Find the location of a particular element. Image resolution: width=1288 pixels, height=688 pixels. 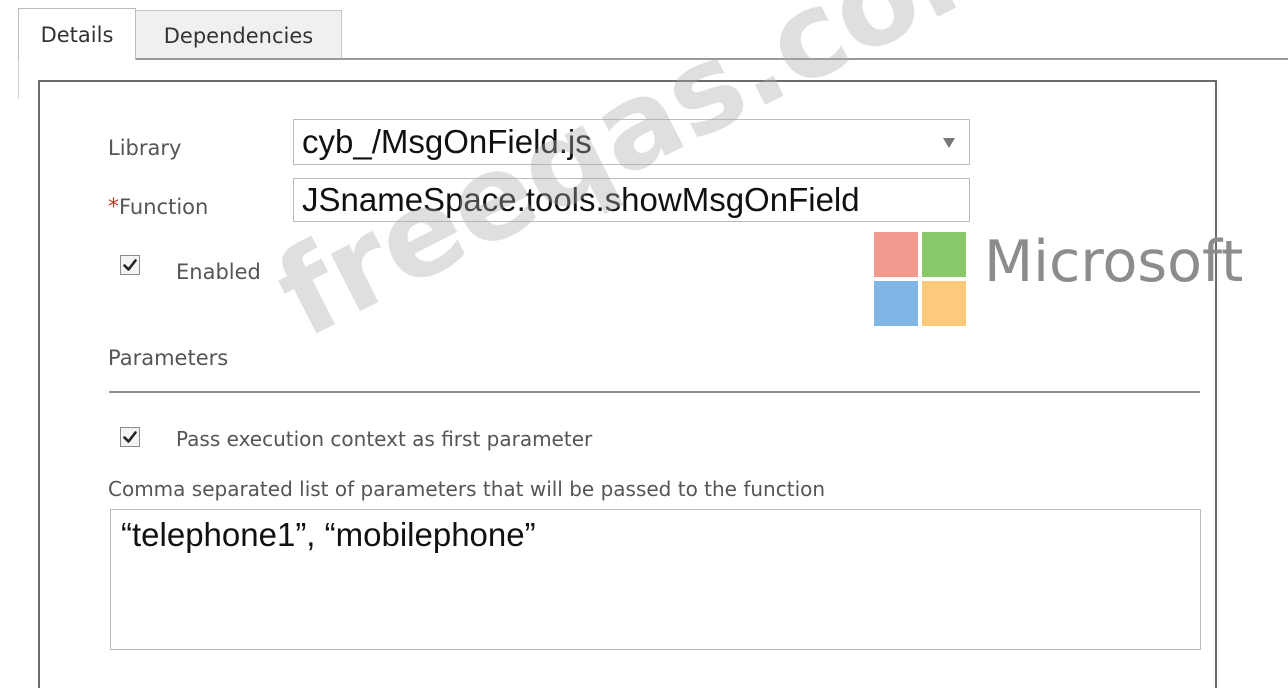

library-select: cyb_/MsgOnField.js is located at coordinates (631, 142).